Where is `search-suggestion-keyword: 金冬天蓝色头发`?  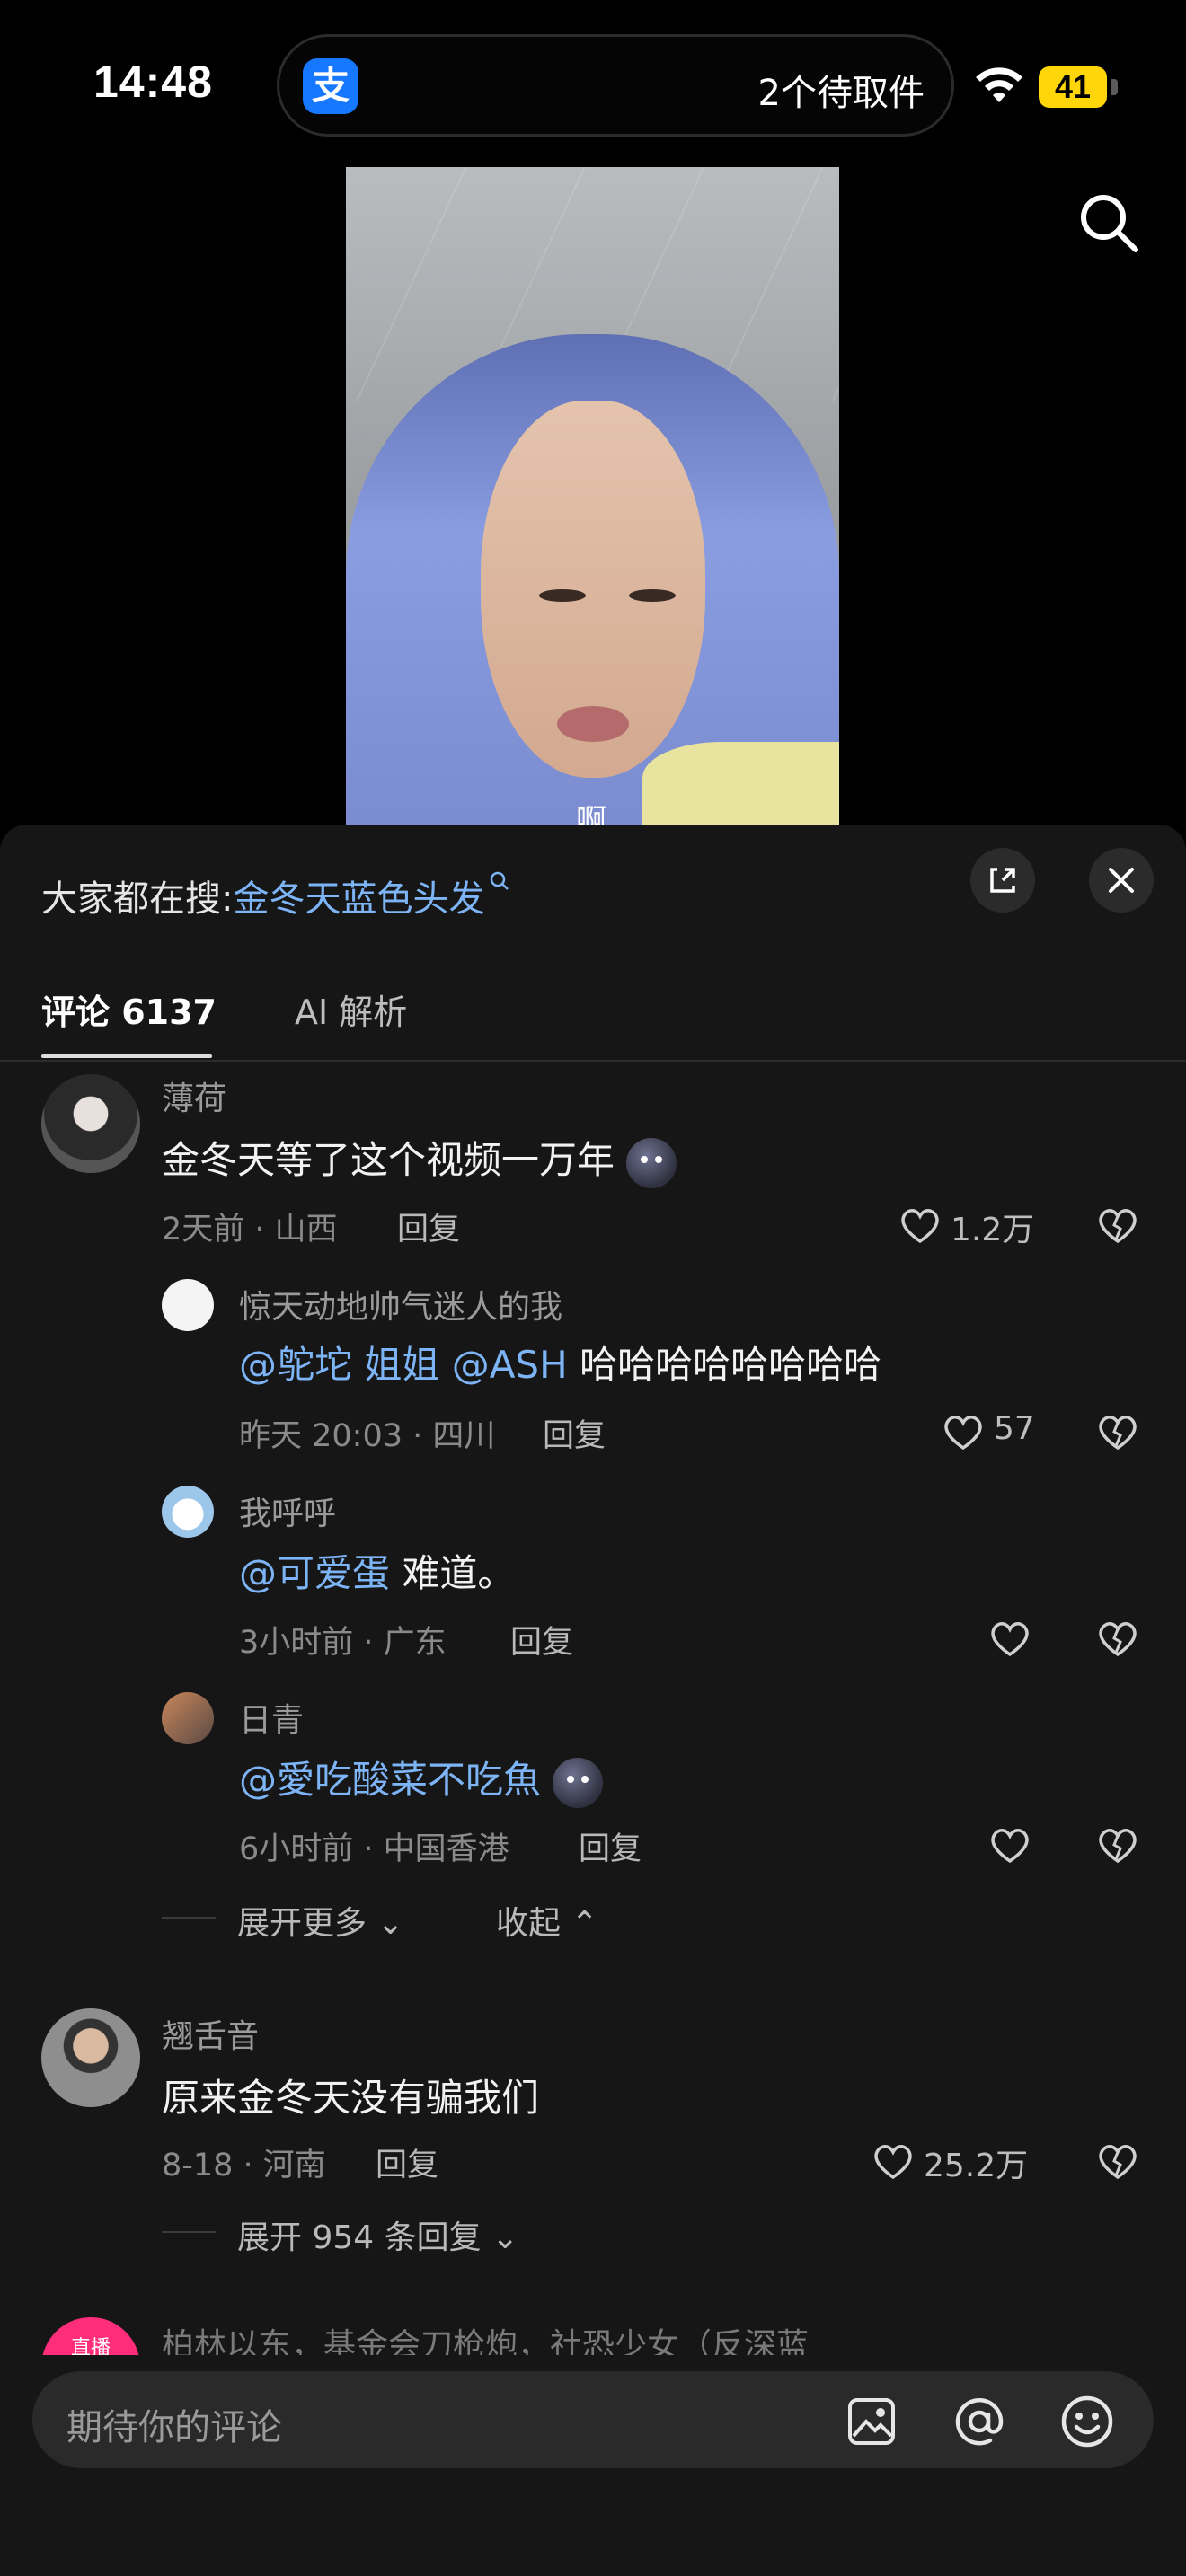 search-suggestion-keyword: 金冬天蓝色头发 is located at coordinates (358, 899).